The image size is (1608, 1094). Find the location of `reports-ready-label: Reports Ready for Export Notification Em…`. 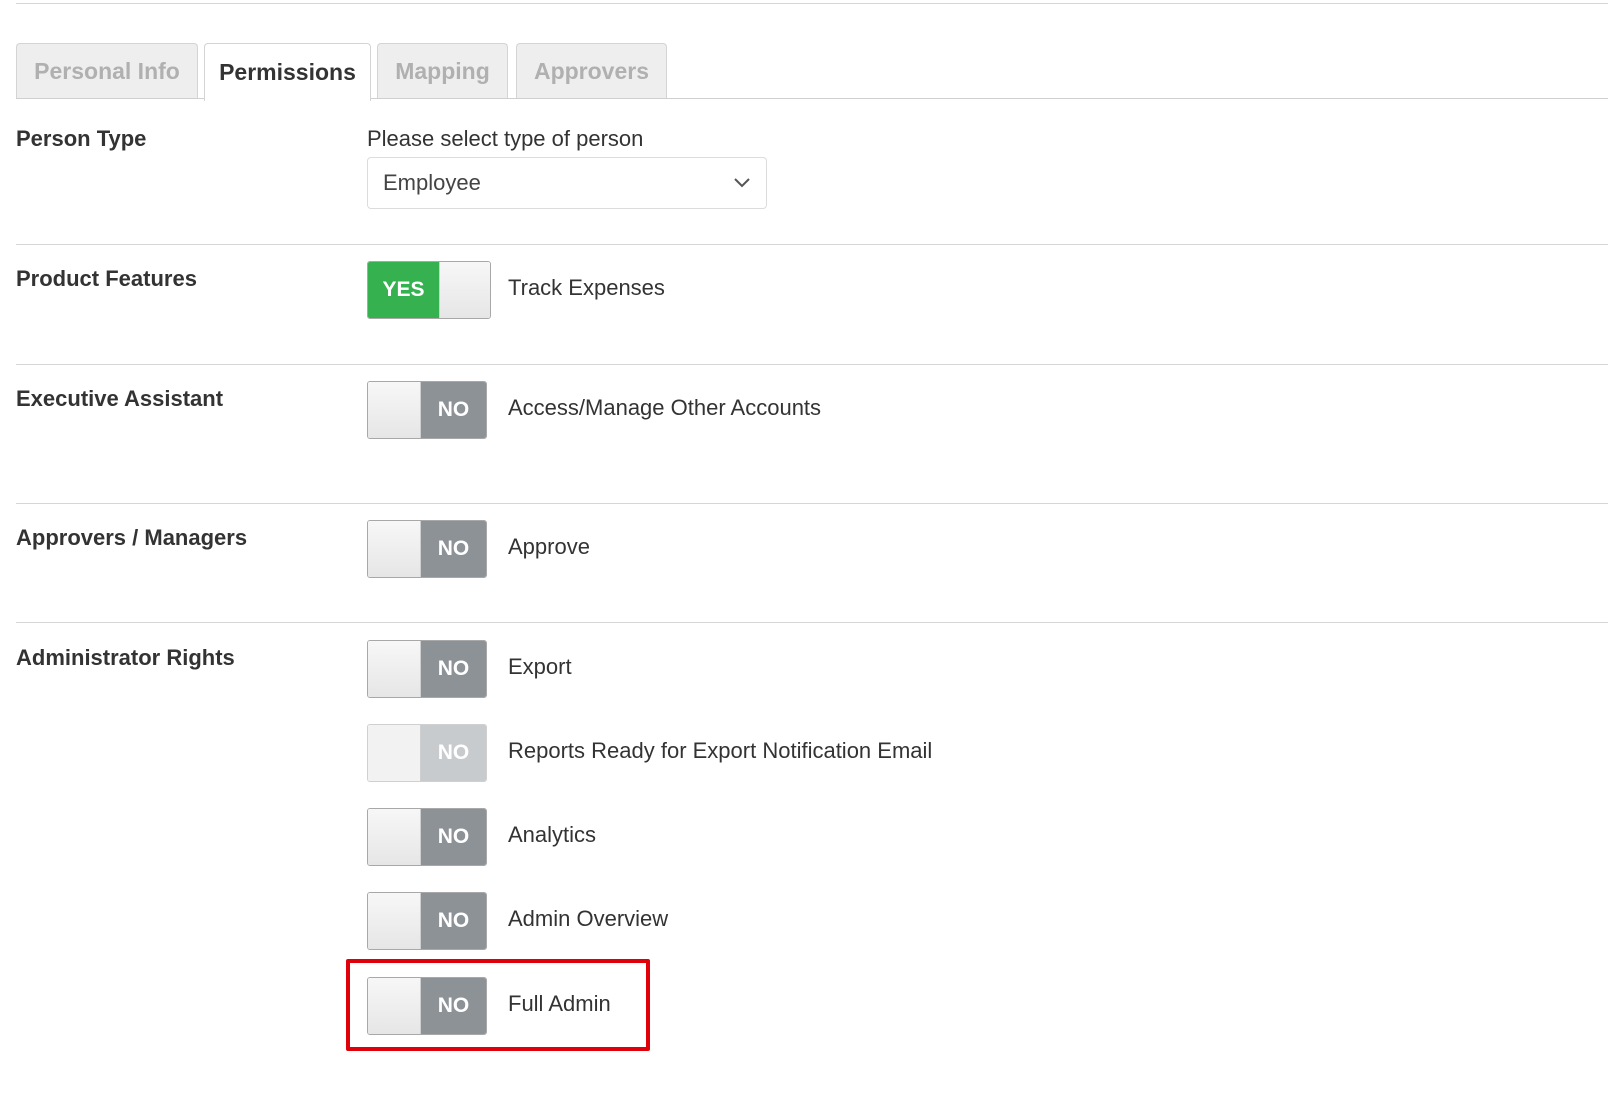

reports-ready-label: Reports Ready for Export Notification Em… is located at coordinates (720, 750).